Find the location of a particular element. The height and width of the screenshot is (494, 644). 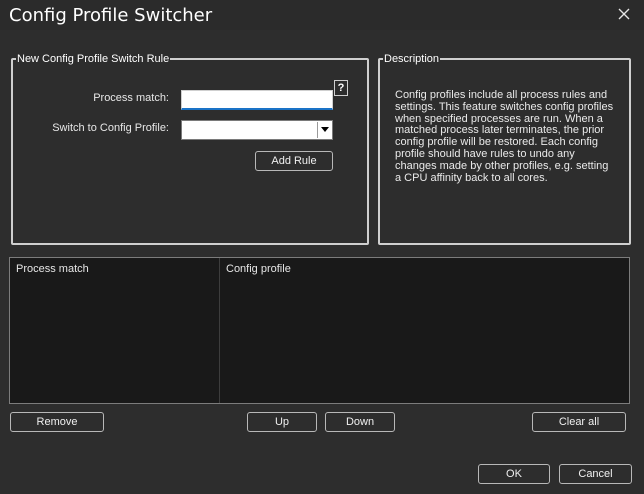

down-button: Down is located at coordinates (360, 422).